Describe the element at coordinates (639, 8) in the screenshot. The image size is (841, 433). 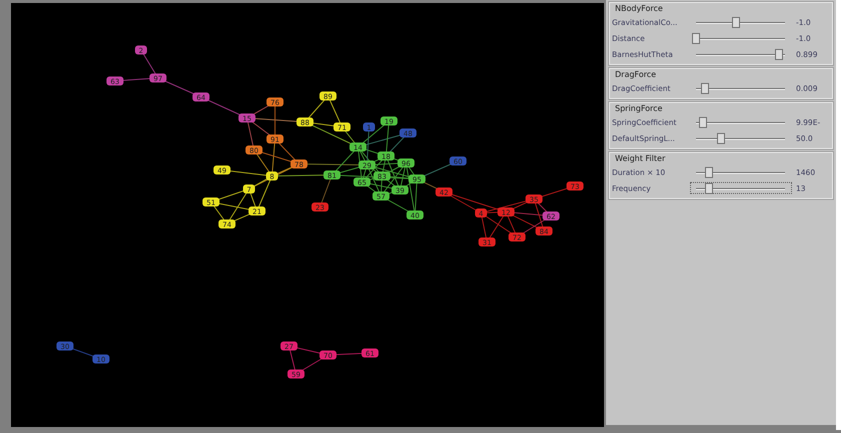
I see `group-title: NBodyForce` at that location.